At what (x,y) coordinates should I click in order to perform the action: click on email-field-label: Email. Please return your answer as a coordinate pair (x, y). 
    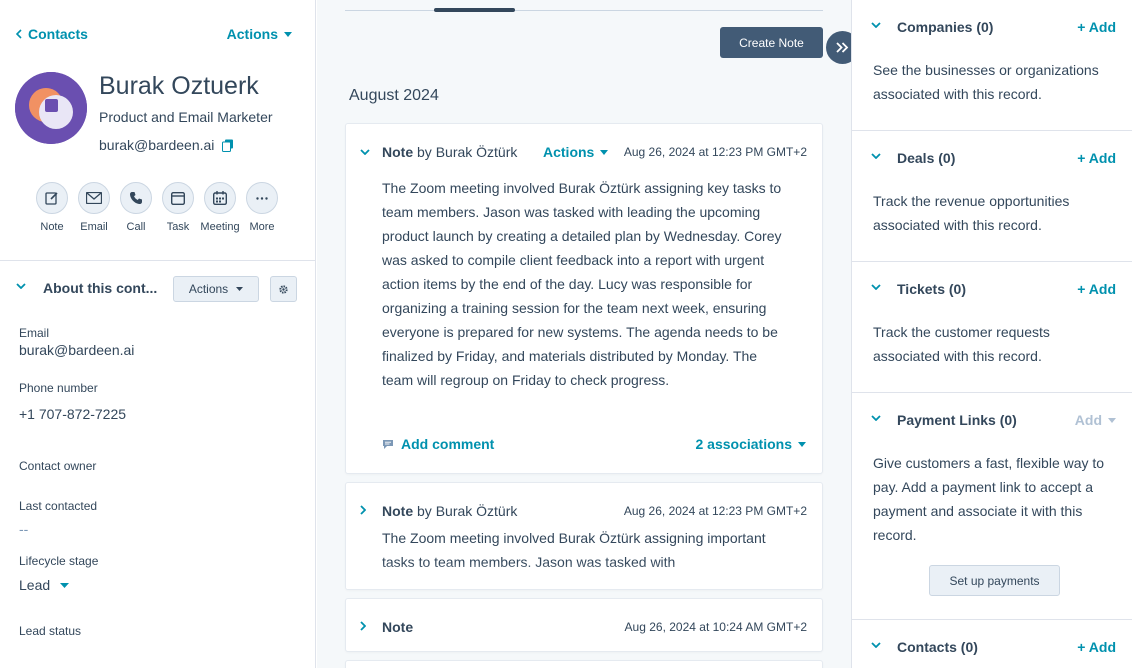
    Looking at the image, I should click on (34, 333).